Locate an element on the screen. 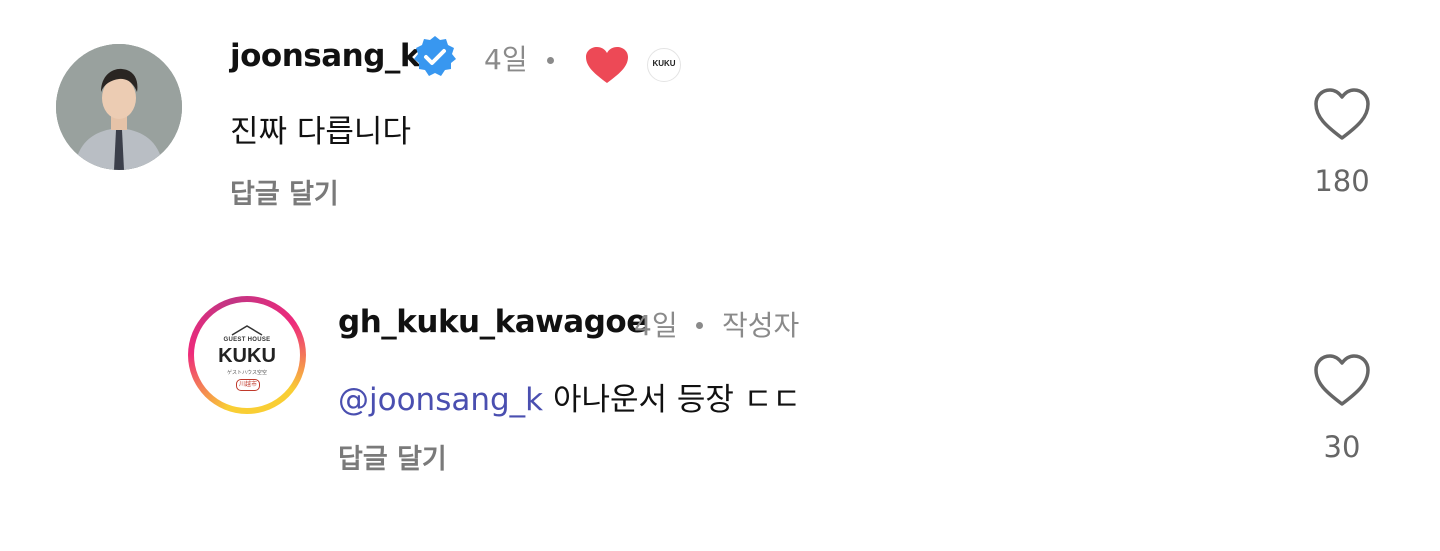 Image resolution: width=1440 pixels, height=551 pixels. avatar-inner: GUEST HOUSE KUKU ゲストハウス空空 川越市 is located at coordinates (247, 355).